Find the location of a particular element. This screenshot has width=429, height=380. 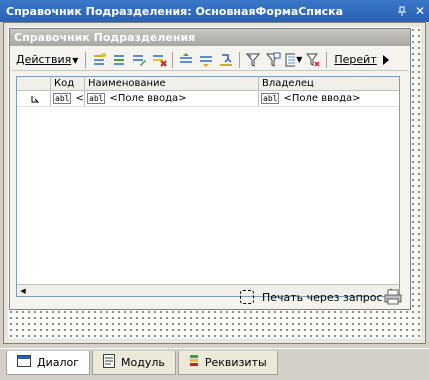

cell-owner: abl <Поле ввода> is located at coordinates (329, 98).